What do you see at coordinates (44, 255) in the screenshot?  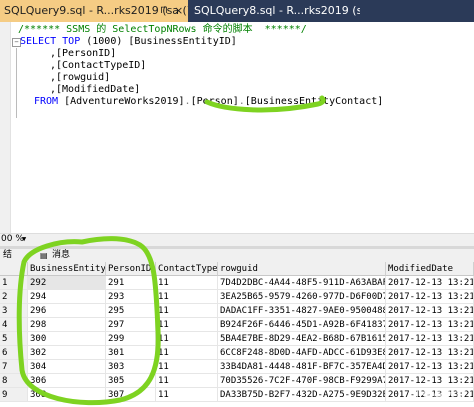 I see `messages-icon: ▤` at bounding box center [44, 255].